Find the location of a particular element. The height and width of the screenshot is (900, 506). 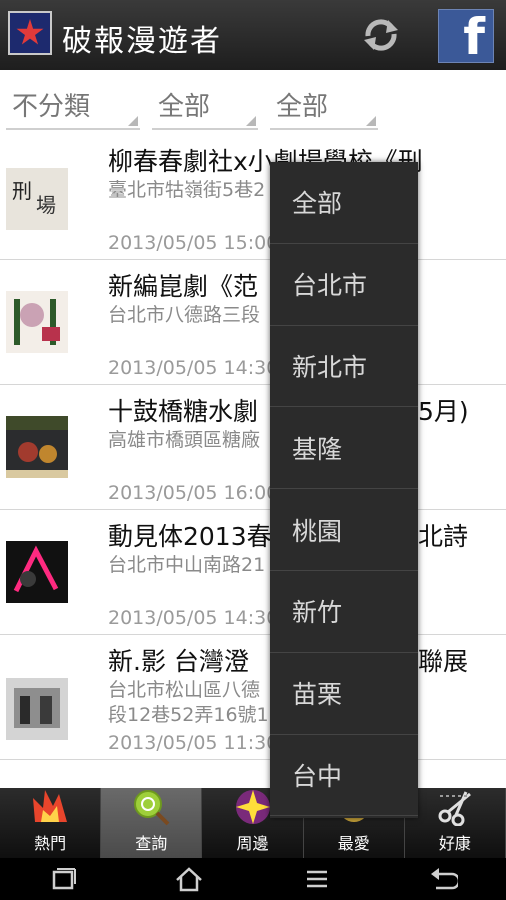

facebook-icon: f is located at coordinates (474, 37).